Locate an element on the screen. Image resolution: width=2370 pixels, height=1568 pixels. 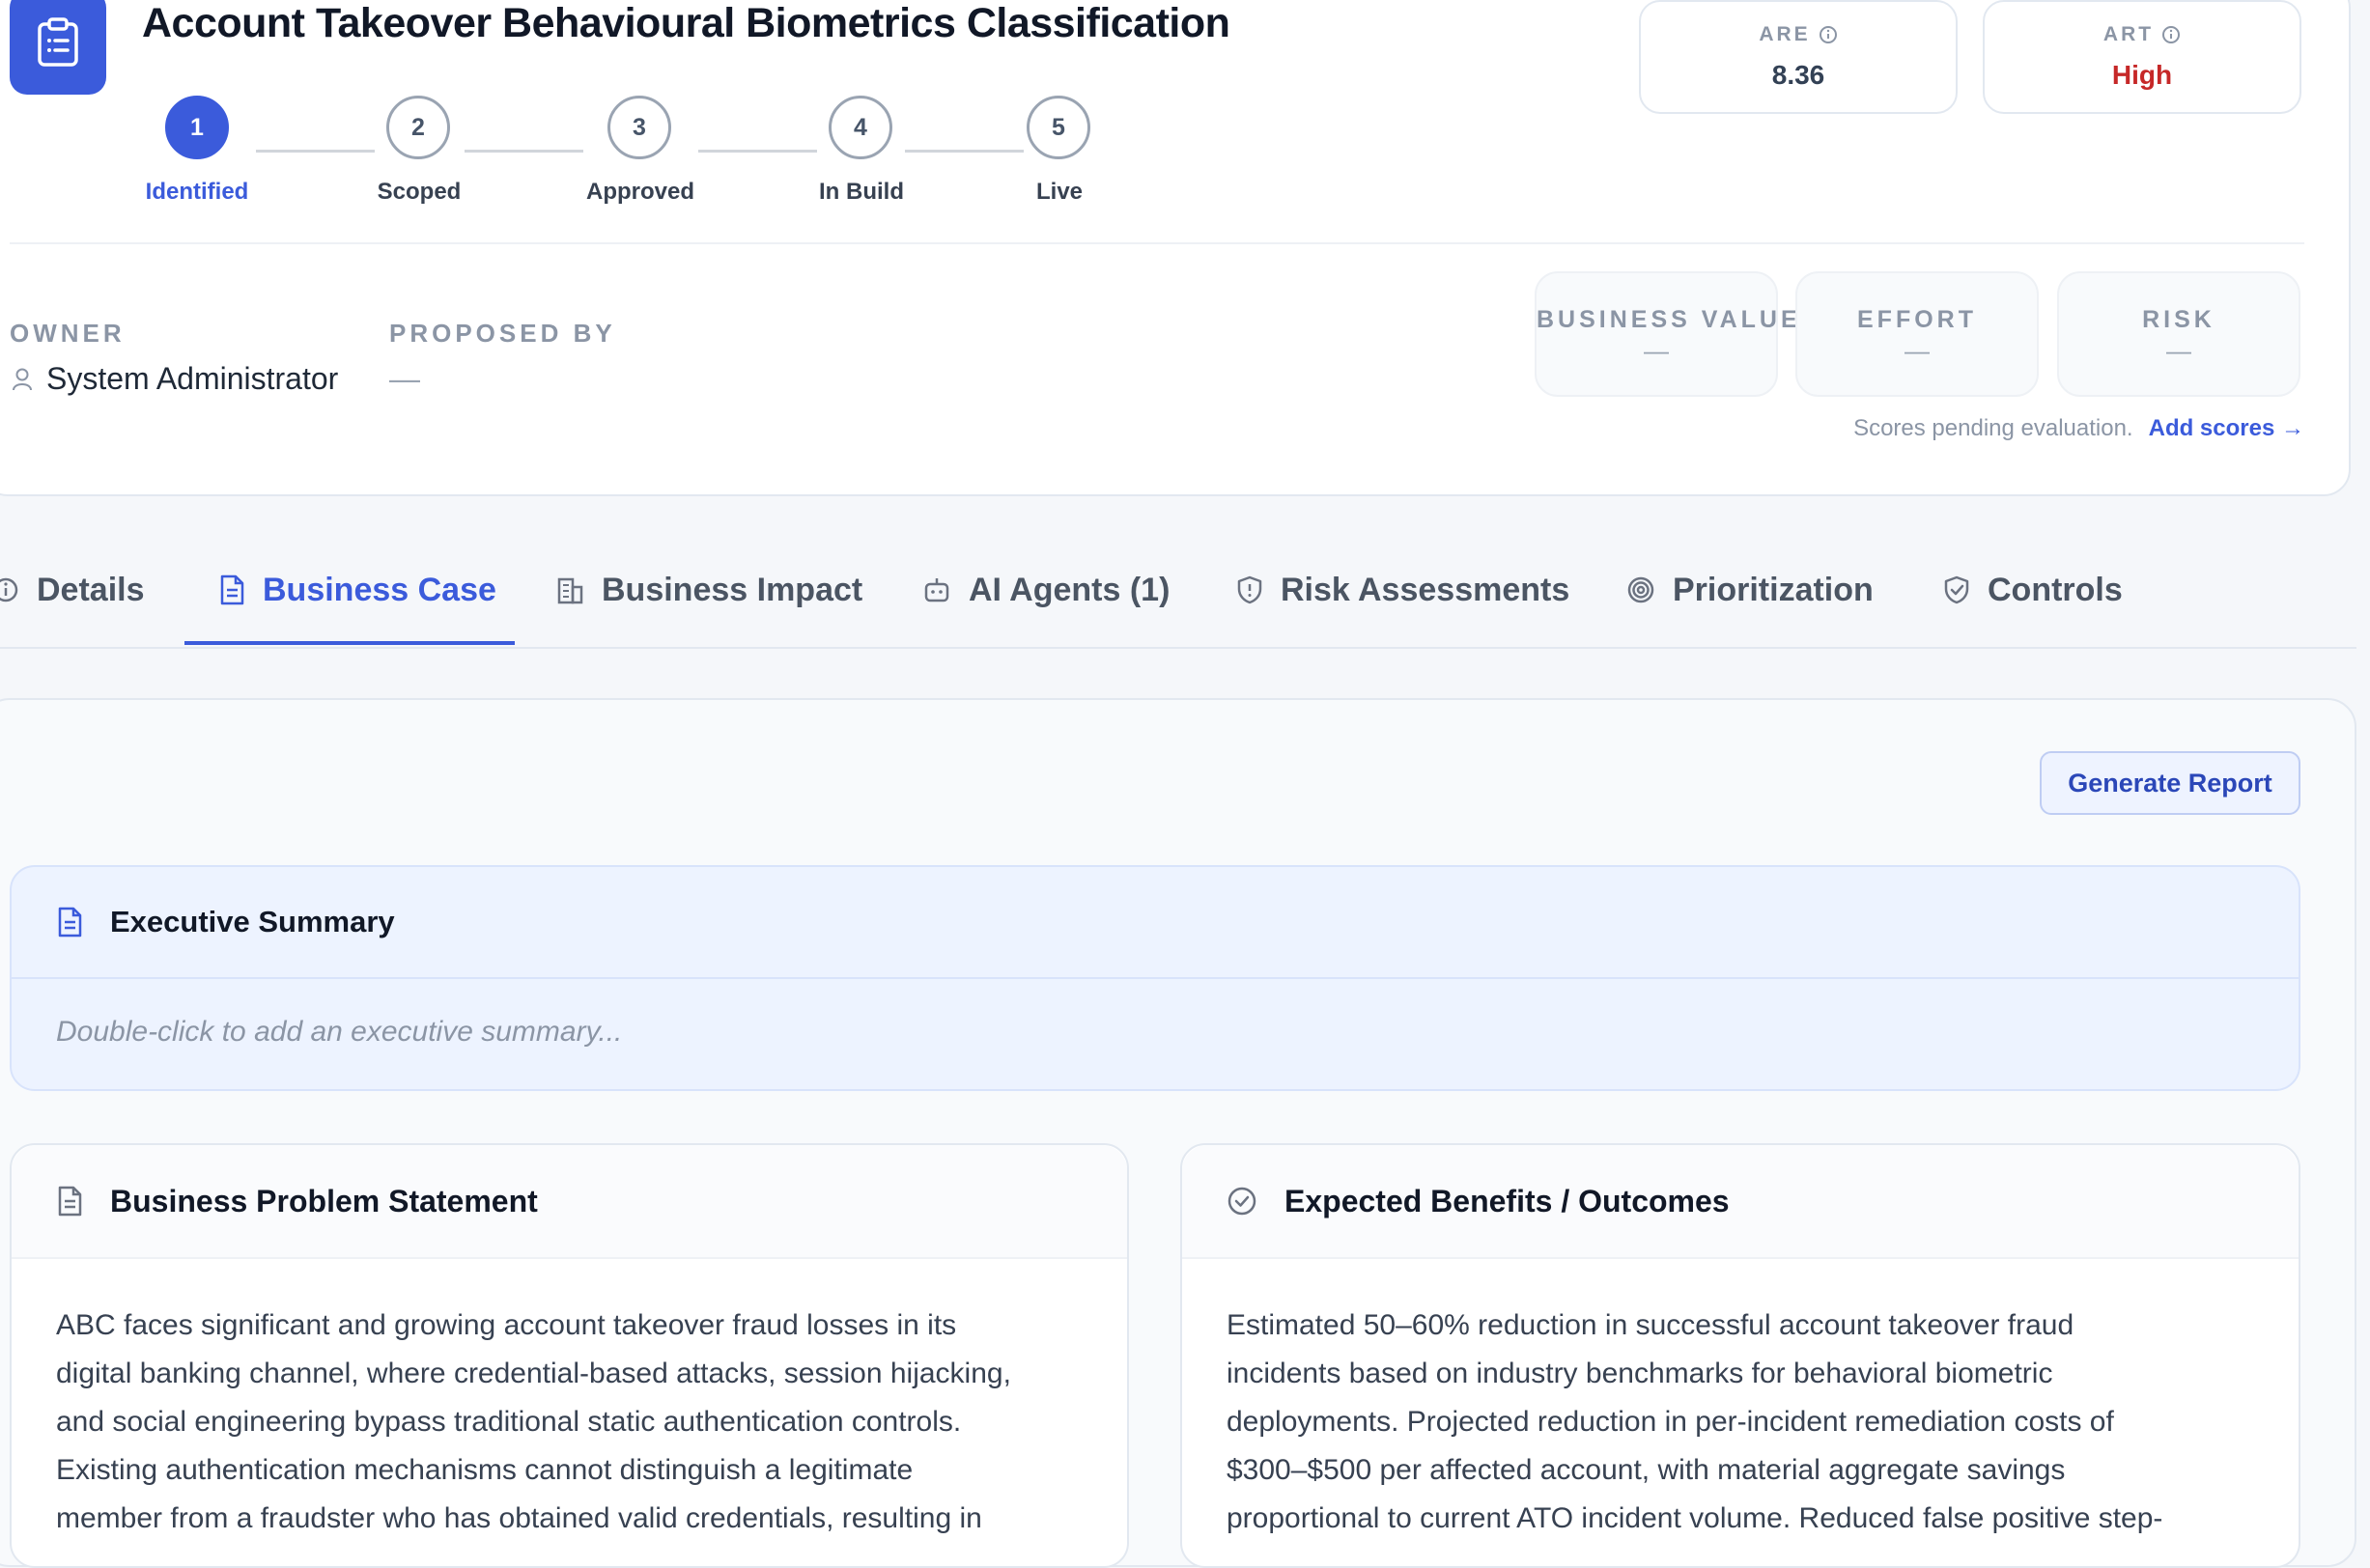
tab-controls: Controls is located at coordinates (2033, 590).